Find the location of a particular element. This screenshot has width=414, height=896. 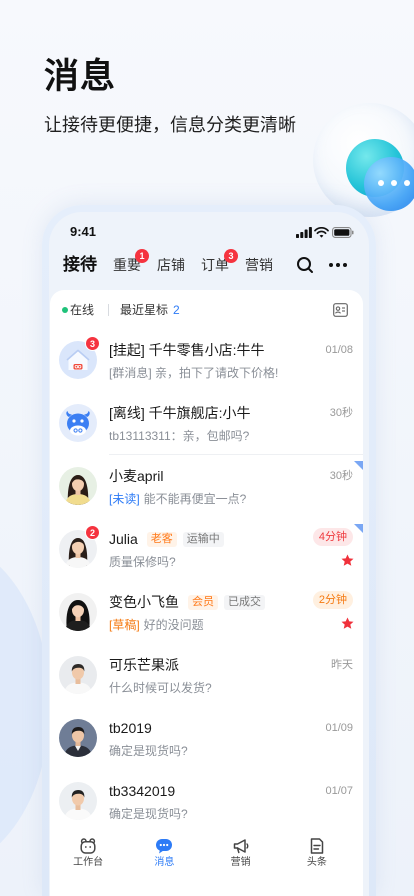

signal-icon is located at coordinates (304, 232).